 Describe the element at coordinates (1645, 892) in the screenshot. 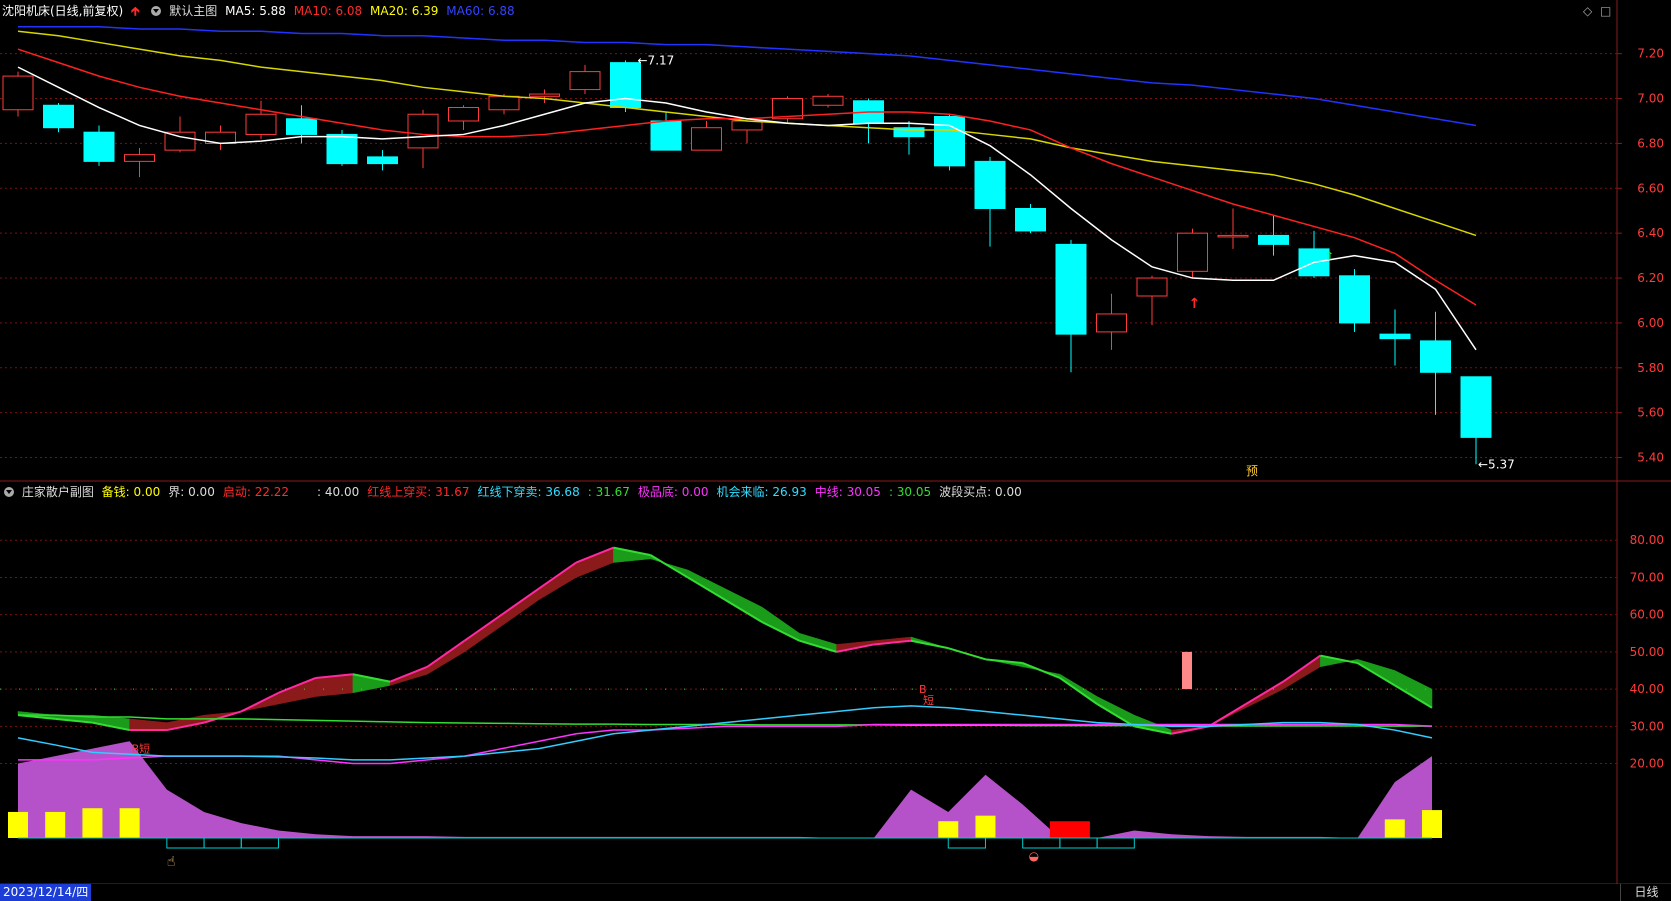

I see `period-selector: 日线` at that location.